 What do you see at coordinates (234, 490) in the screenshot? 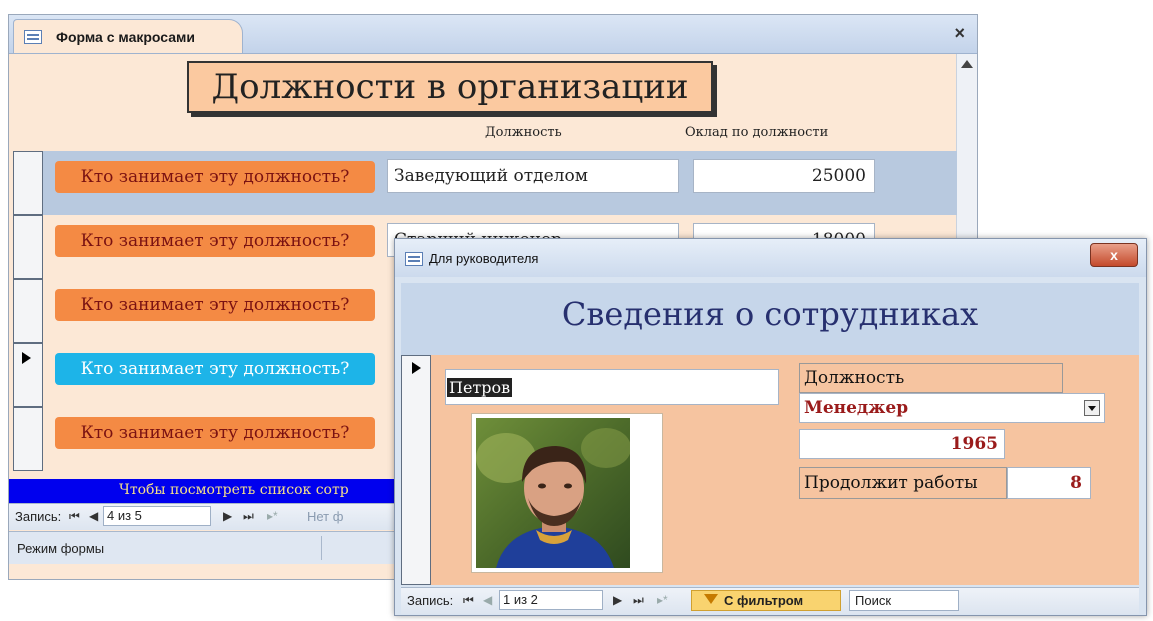
I see `footer-hint: Чтобы посмотреть список сотр` at bounding box center [234, 490].